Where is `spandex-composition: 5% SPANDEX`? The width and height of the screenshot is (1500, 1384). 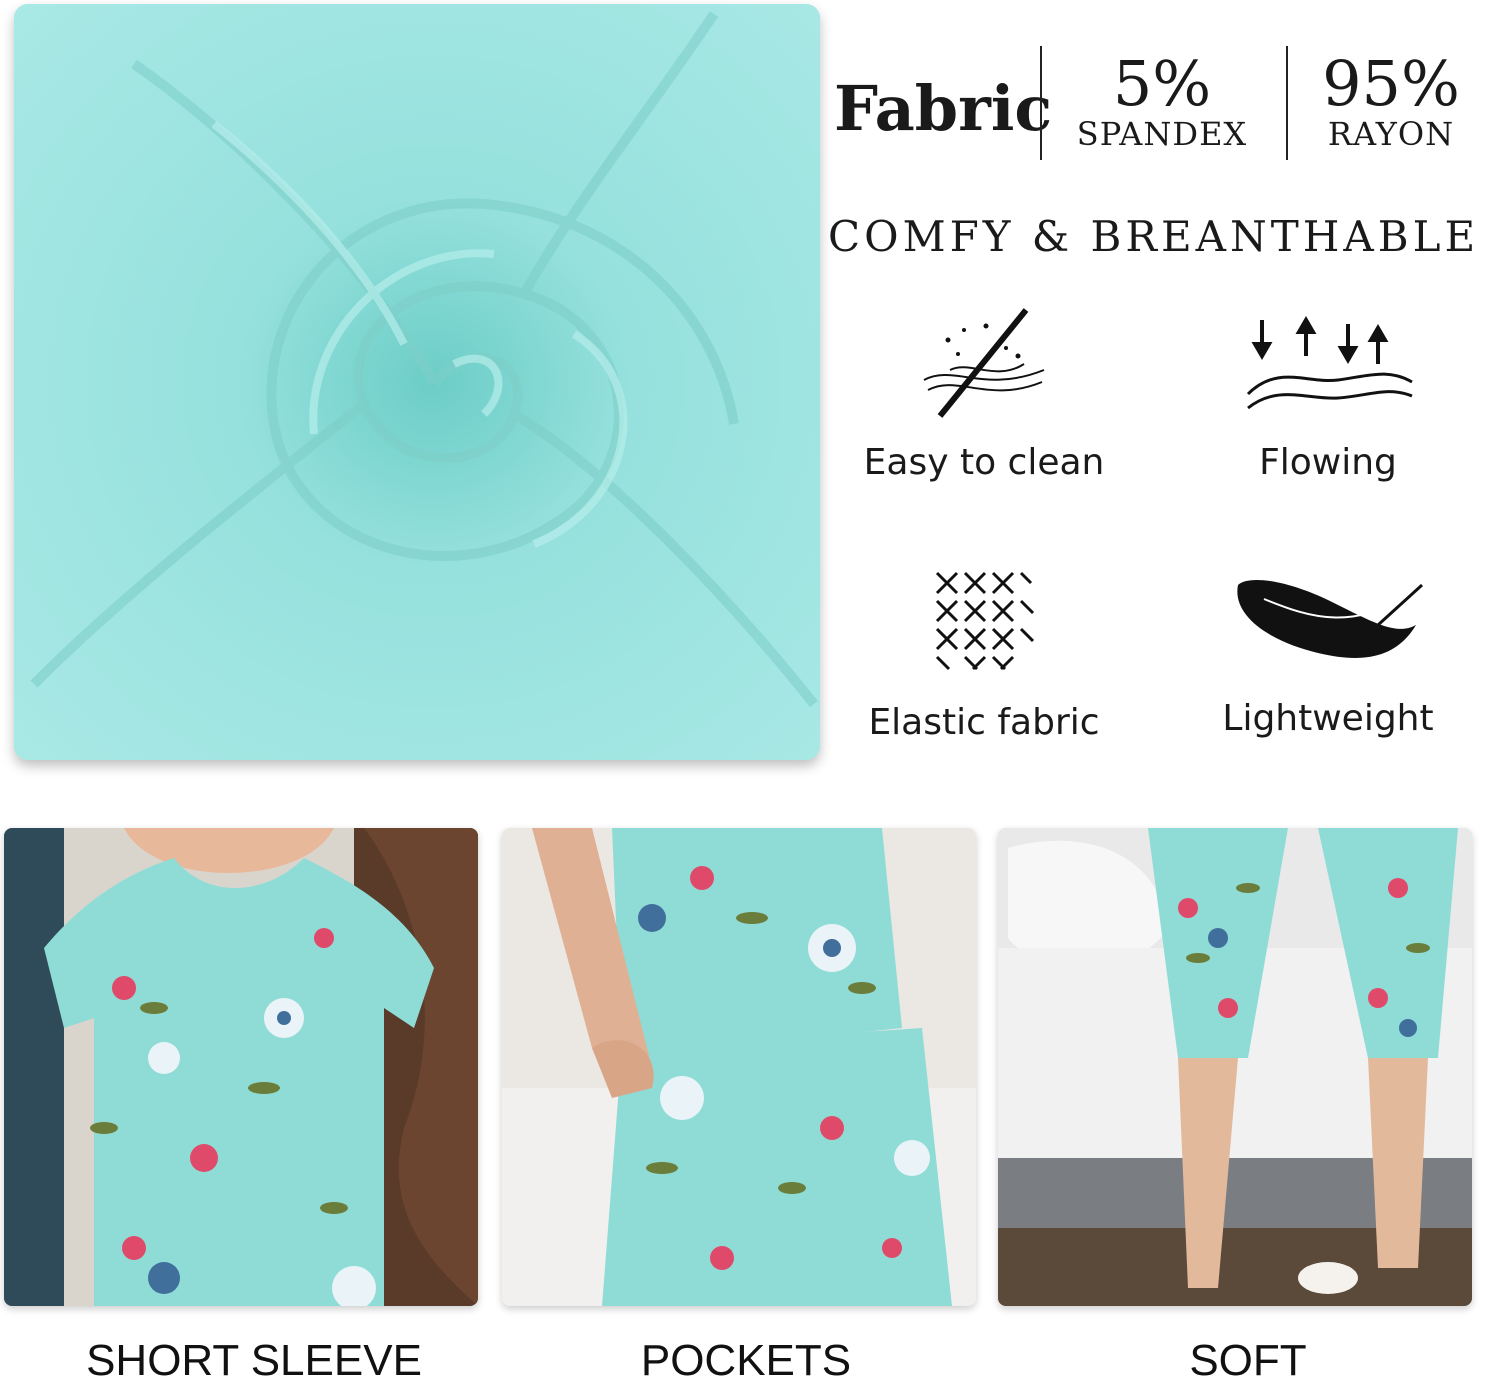
spandex-composition: 5% SPANDEX is located at coordinates (1162, 100).